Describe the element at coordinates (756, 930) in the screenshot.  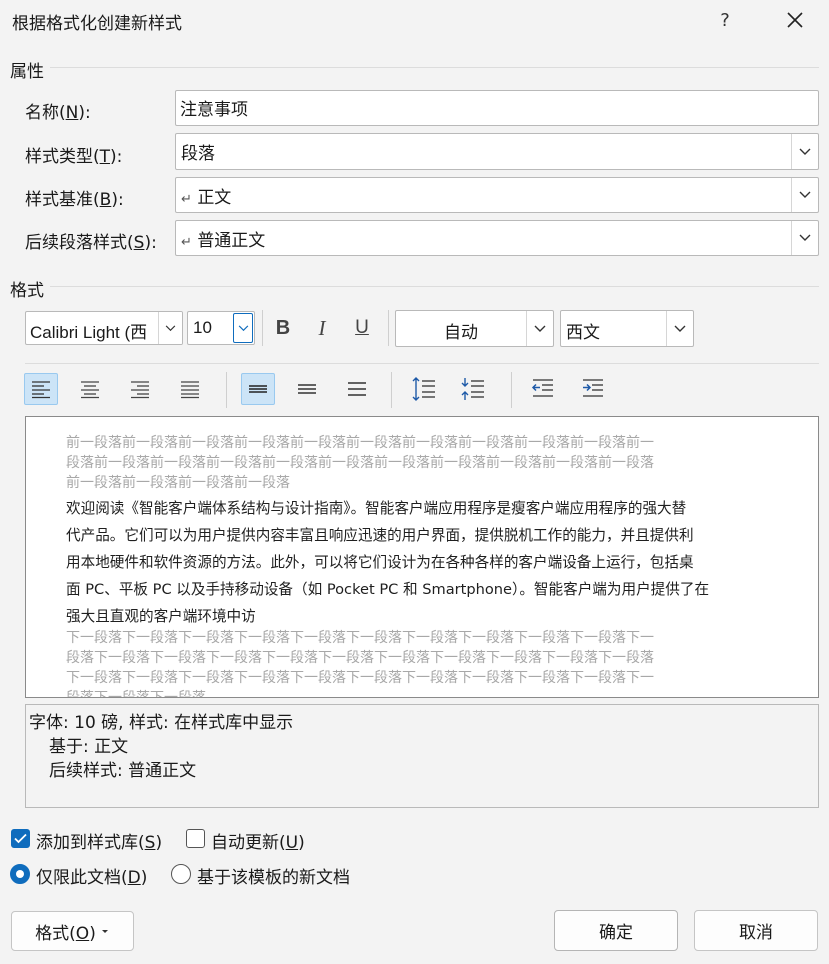
I see `cancel-button: 取消` at that location.